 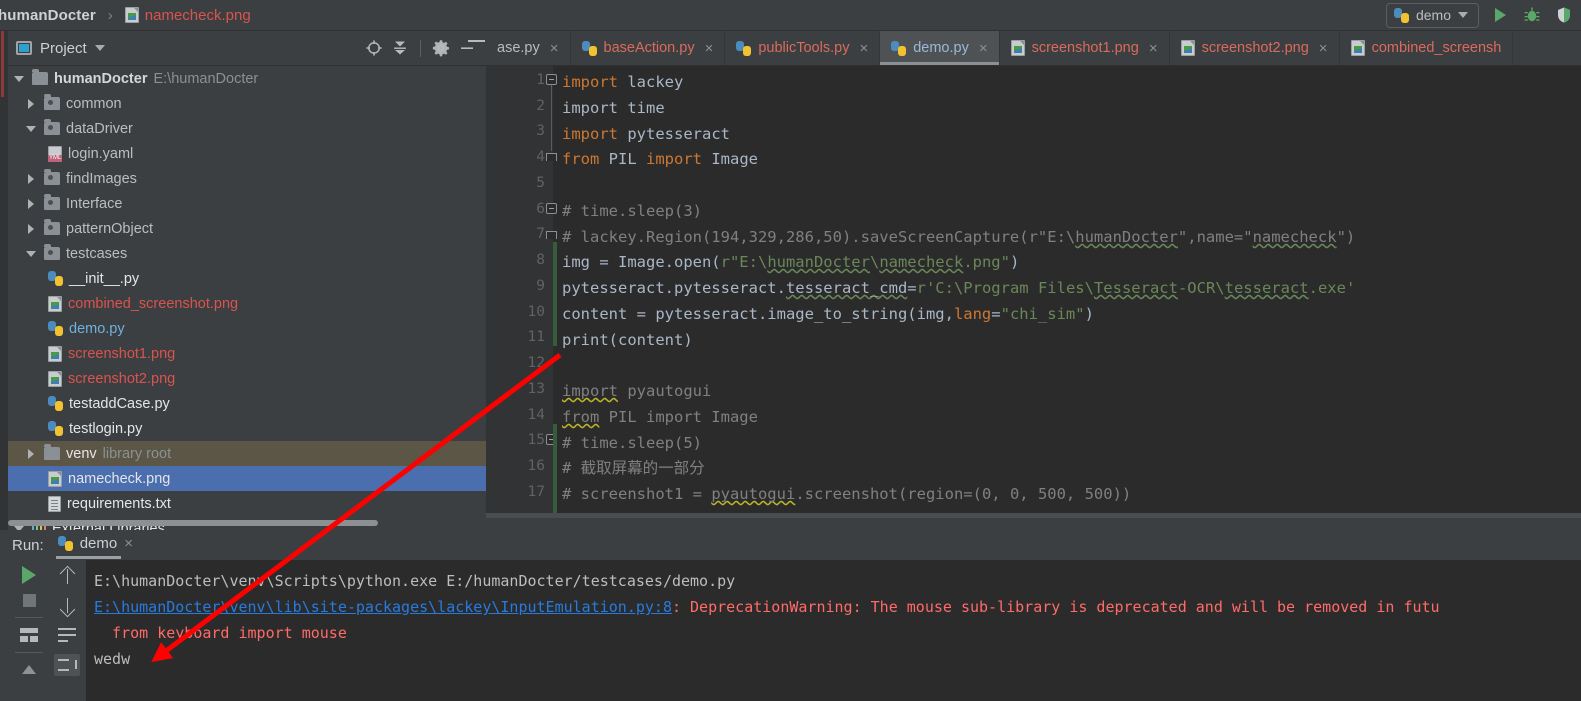 I want to click on code-line: from PIL import Image, so click(x=660, y=417).